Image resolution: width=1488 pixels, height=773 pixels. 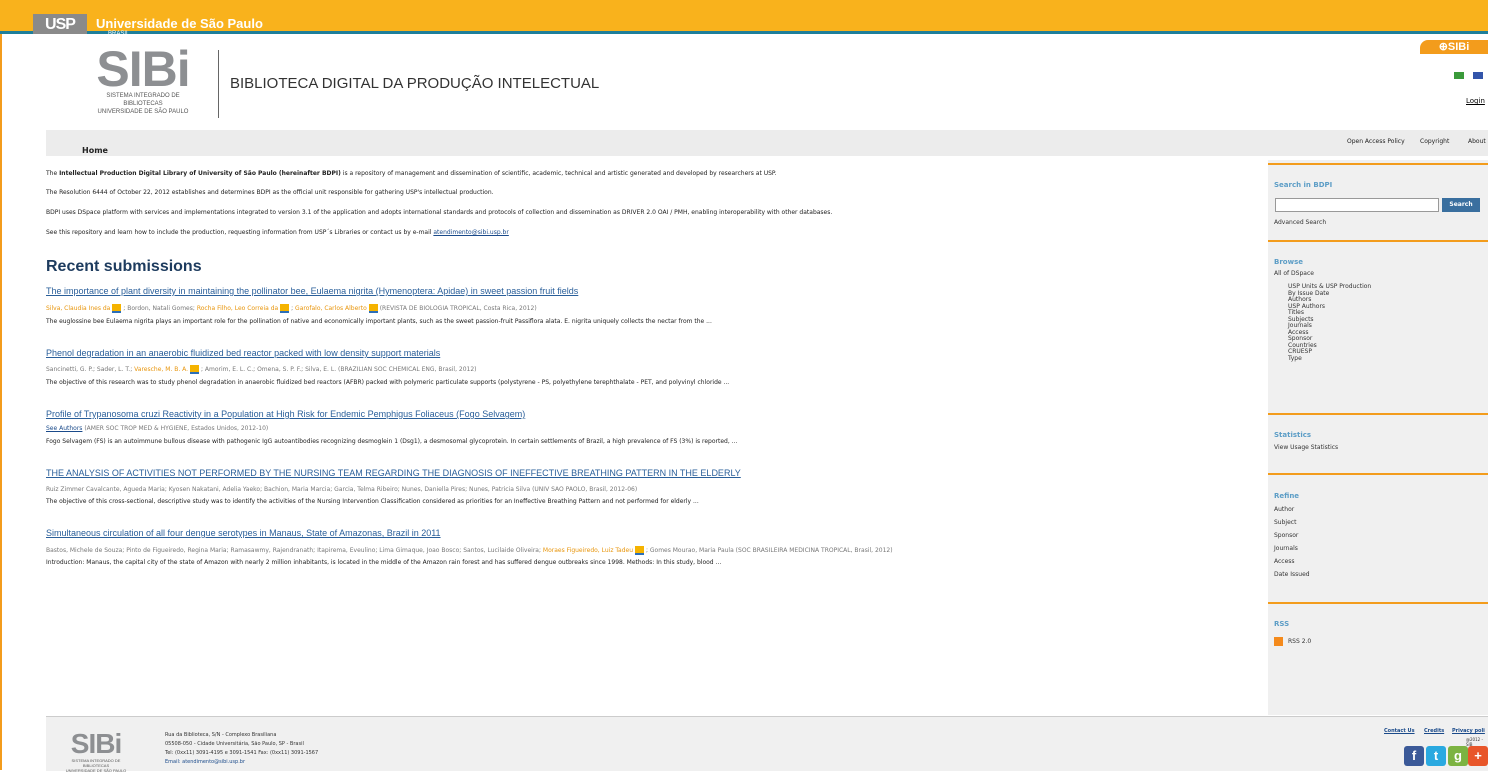 I want to click on footer-sibi-line2: UNIVERSIDADE DE SÃO PAULO, so click(x=96, y=770).